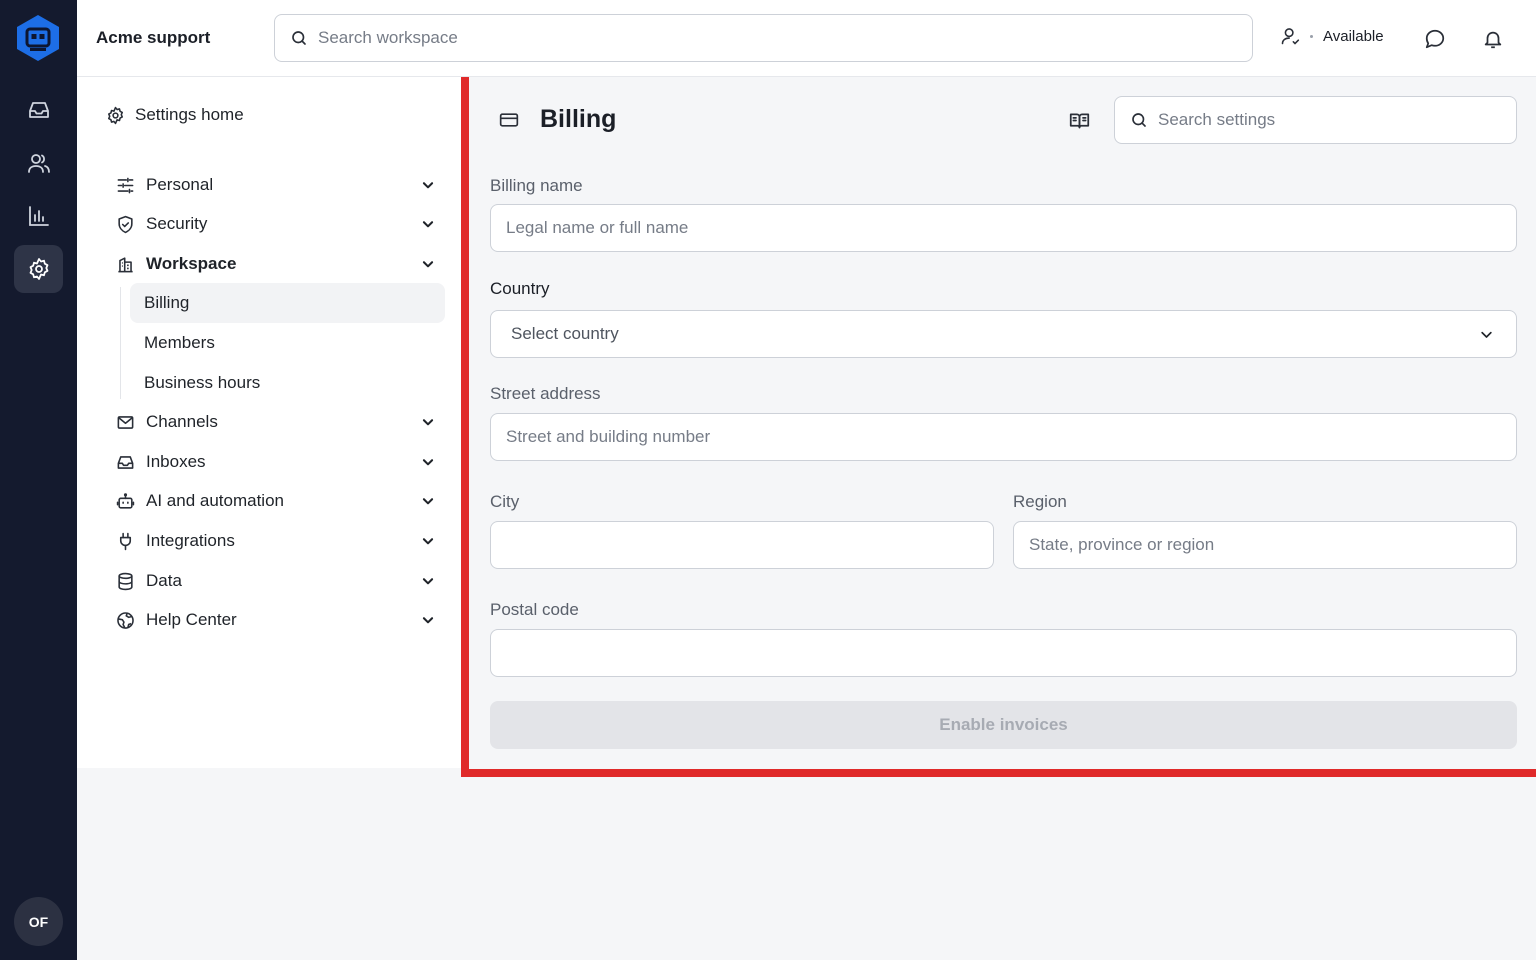  What do you see at coordinates (578, 119) in the screenshot?
I see `page-title: Billing` at bounding box center [578, 119].